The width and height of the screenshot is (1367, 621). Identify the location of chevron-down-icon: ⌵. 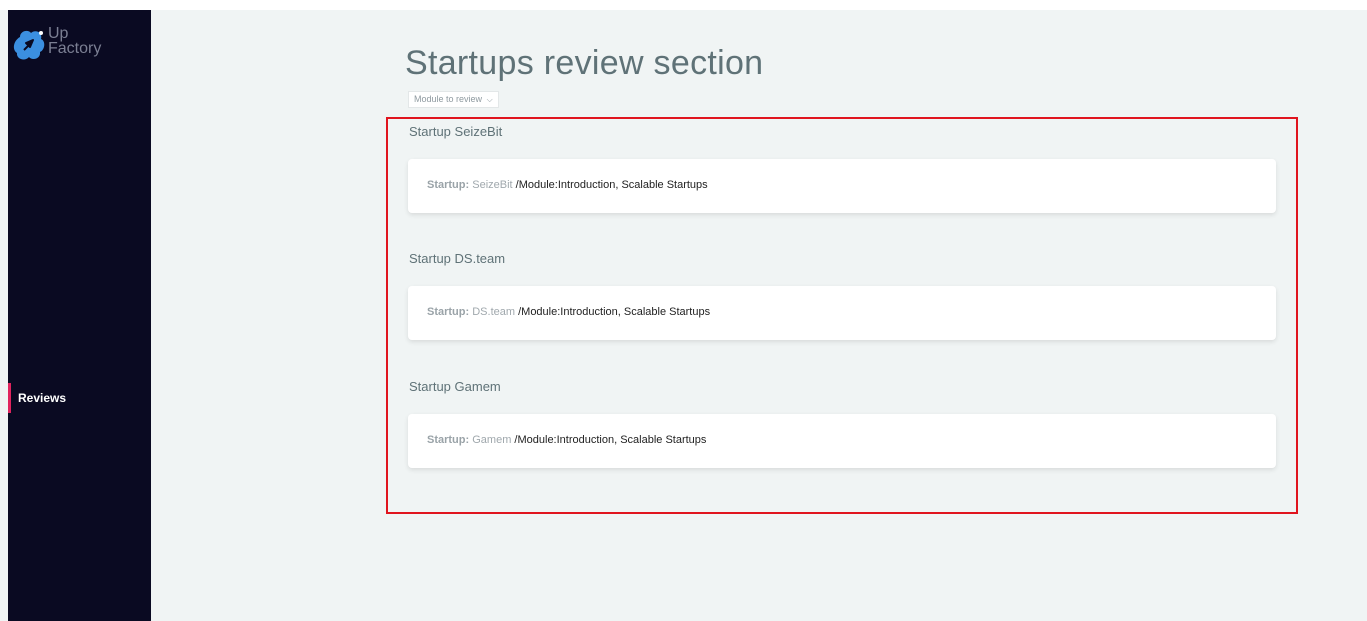
(489, 99).